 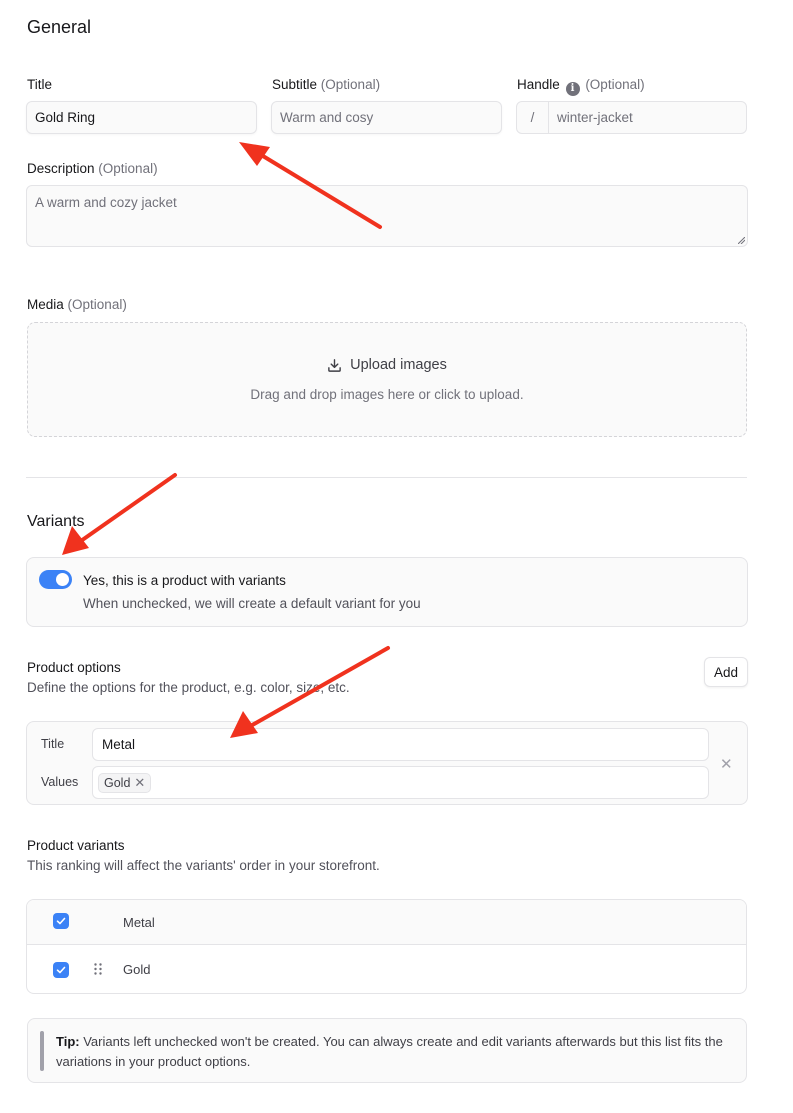 What do you see at coordinates (386, 922) in the screenshot?
I see `variants-table-header: Metal` at bounding box center [386, 922].